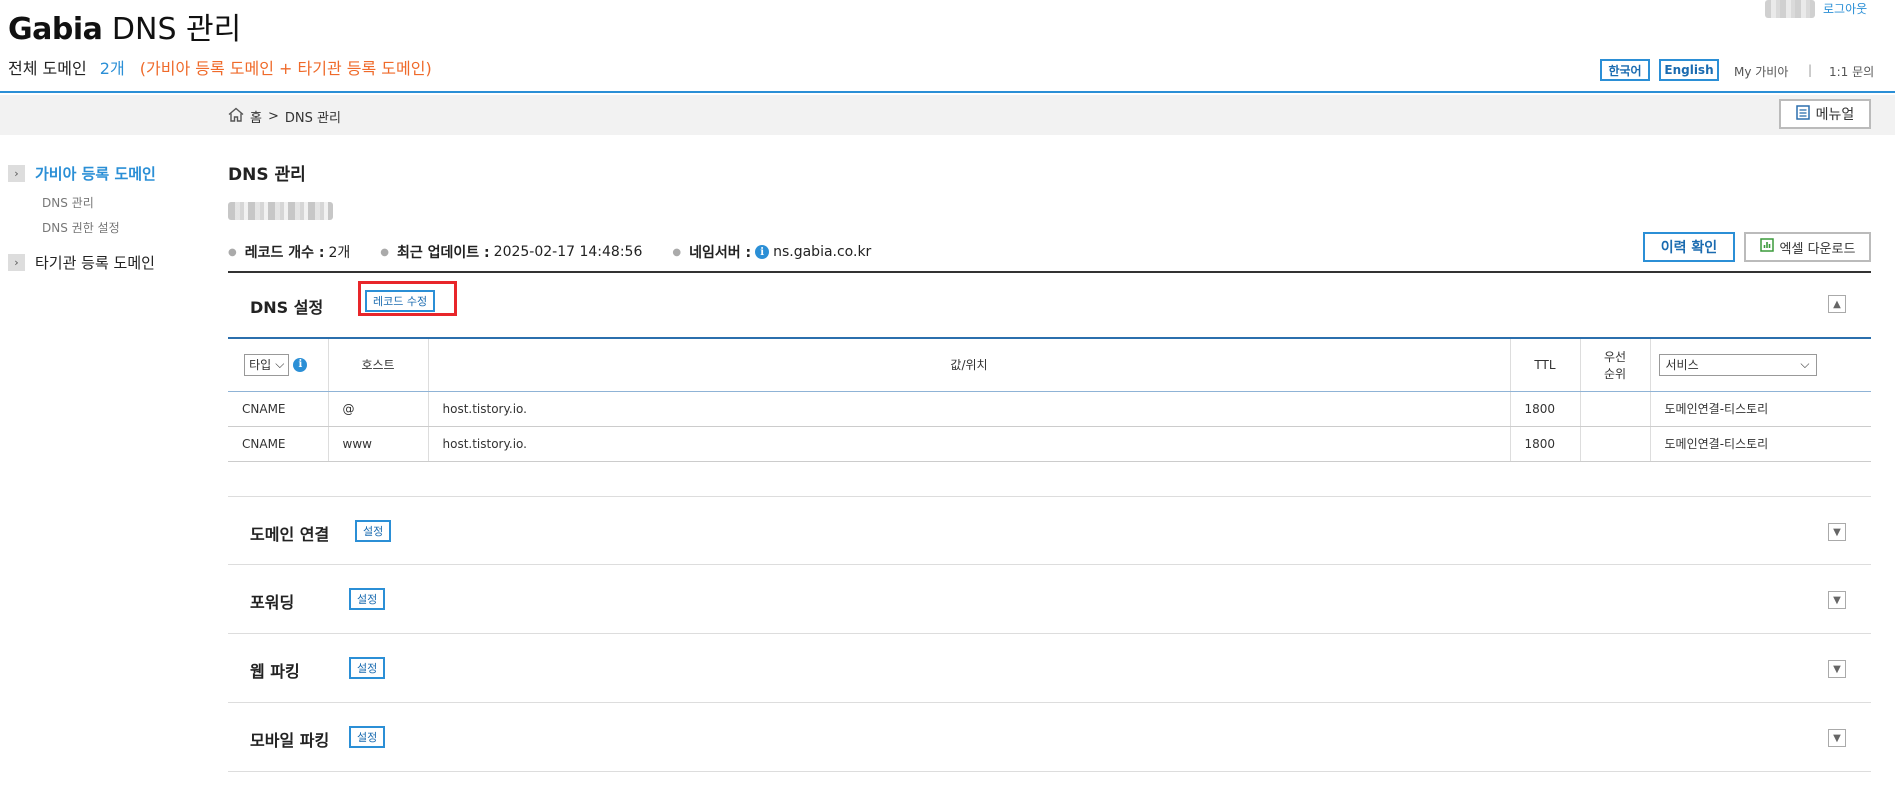  Describe the element at coordinates (1615, 444) in the screenshot. I see `cell-priority` at that location.